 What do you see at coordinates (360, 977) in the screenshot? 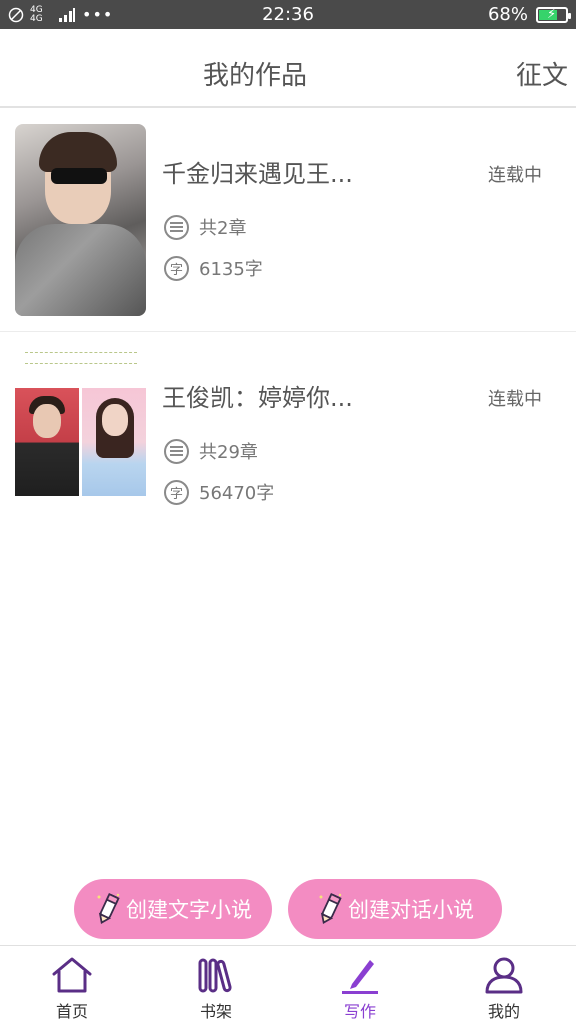
I see `write-icon` at bounding box center [360, 977].